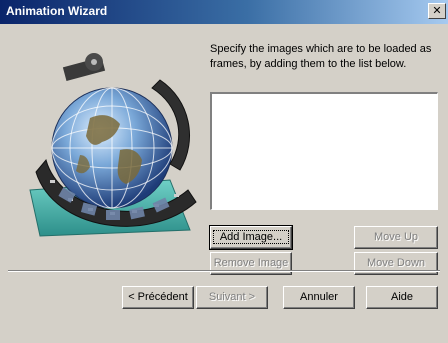  I want to click on close-button: ✕, so click(437, 11).